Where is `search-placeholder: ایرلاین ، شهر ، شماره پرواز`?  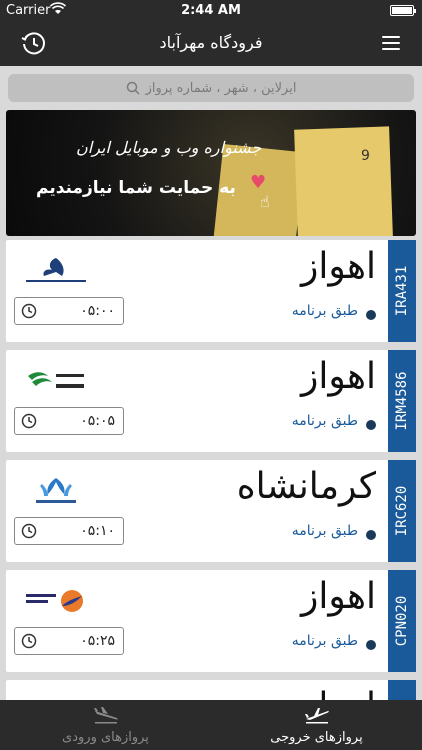
search-placeholder: ایرلاین ، شهر ، شماره پرواز is located at coordinates (221, 88).